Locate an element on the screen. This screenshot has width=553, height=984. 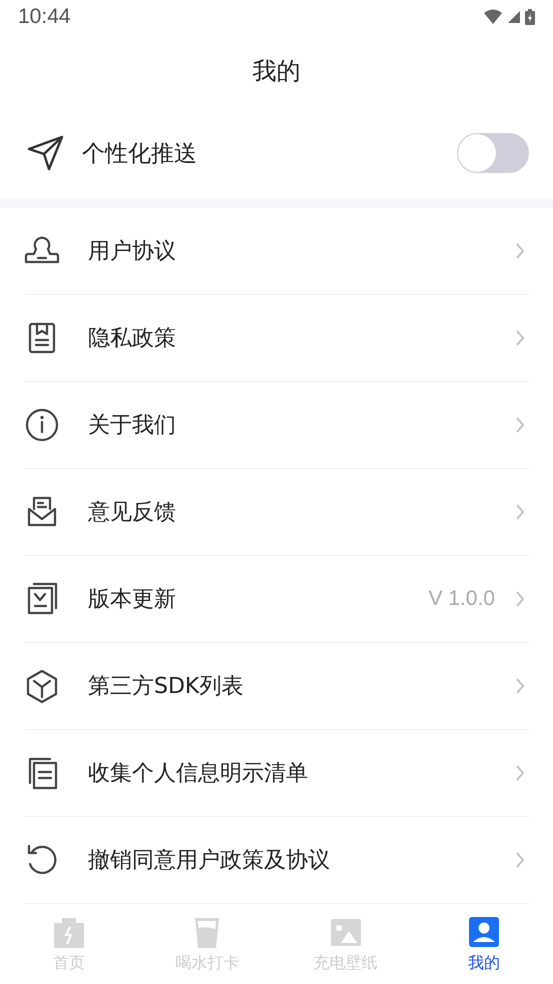
menu-item: 版本更新 V 1.0.0 is located at coordinates (276, 599).